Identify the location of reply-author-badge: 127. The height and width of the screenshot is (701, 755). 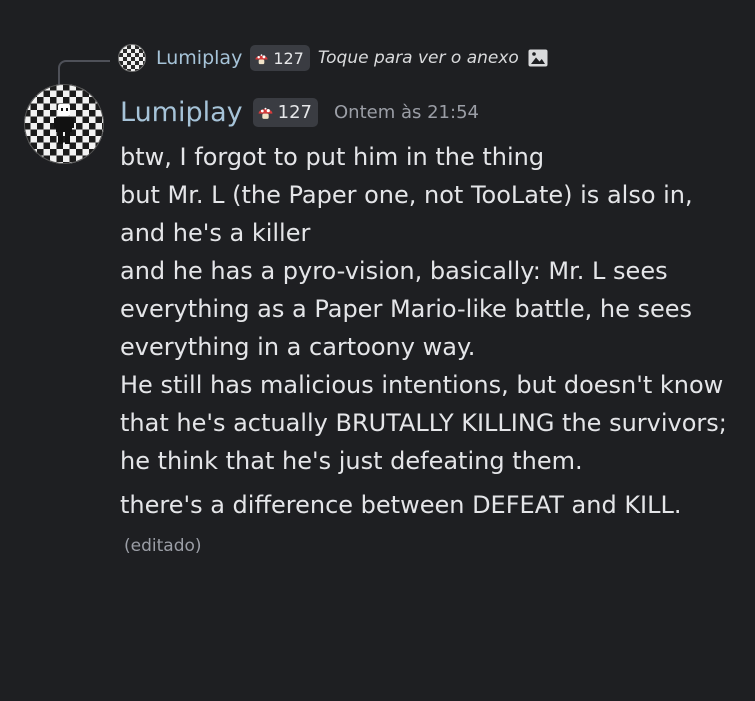
(280, 58).